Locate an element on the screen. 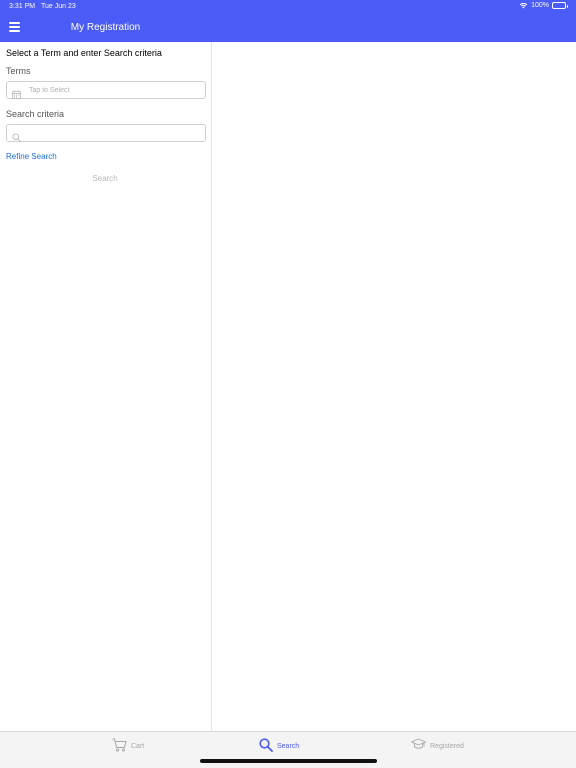  battery-icon is located at coordinates (560, 5).